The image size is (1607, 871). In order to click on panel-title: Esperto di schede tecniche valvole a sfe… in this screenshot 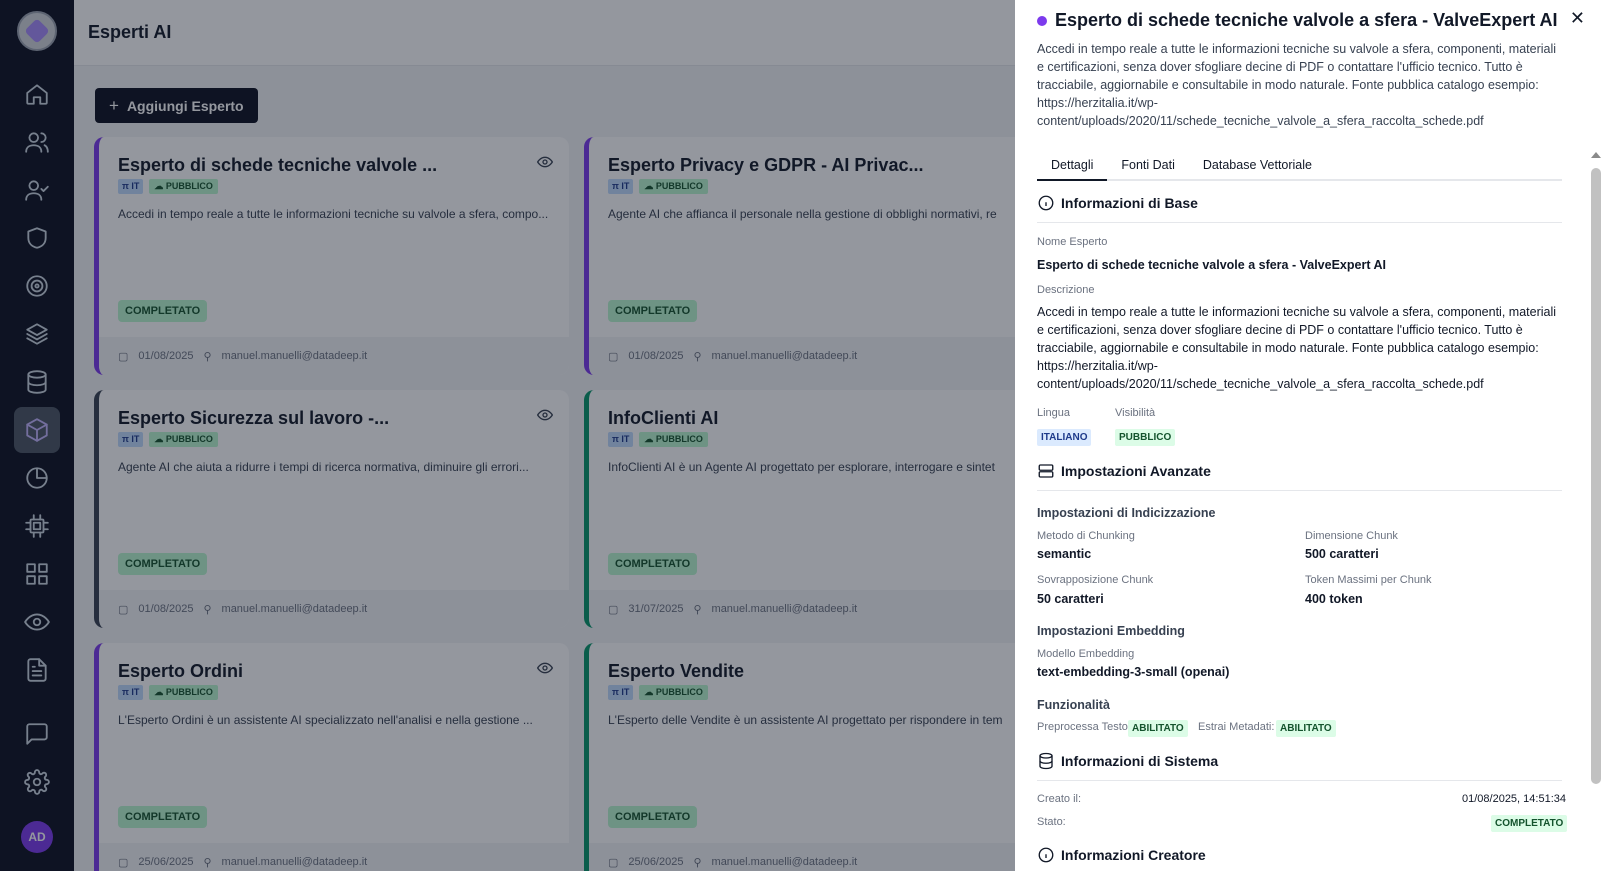, I will do `click(1306, 20)`.